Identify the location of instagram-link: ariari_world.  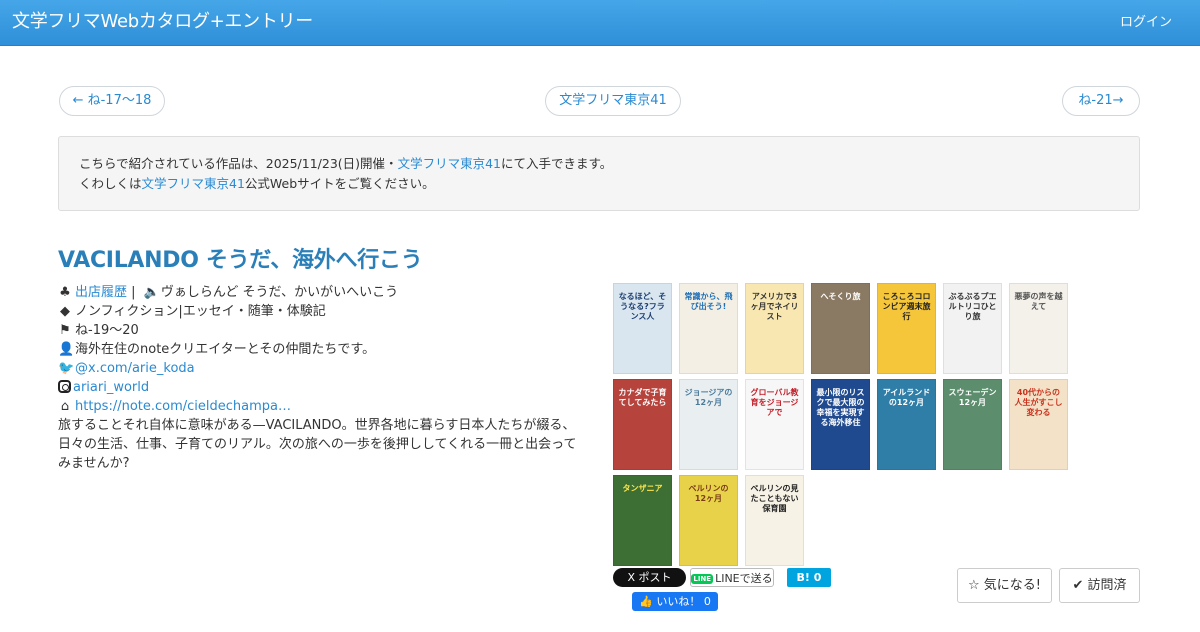
(111, 387).